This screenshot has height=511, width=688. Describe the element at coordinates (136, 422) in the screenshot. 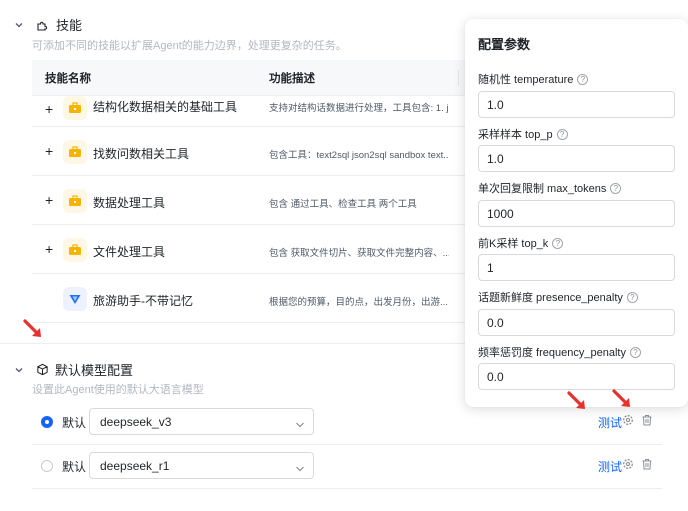

I see `model-select-value: deepseek_v3` at that location.